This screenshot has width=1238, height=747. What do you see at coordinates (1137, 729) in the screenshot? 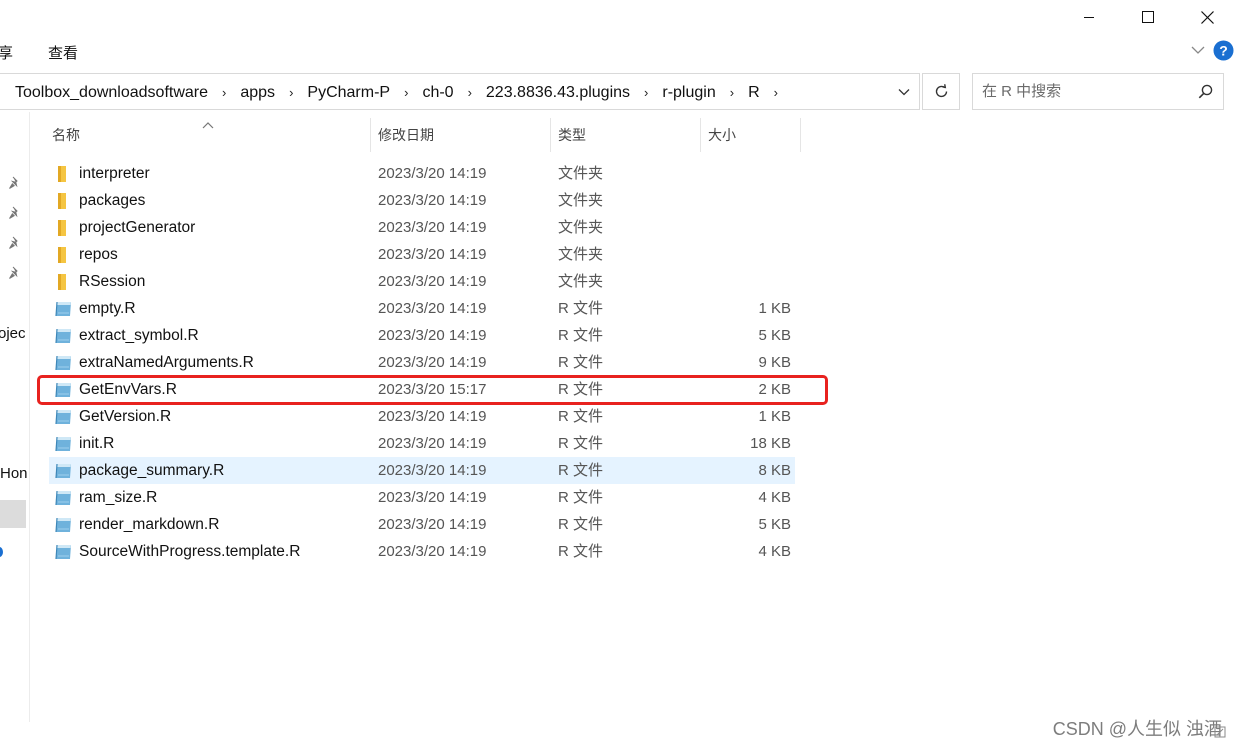
I see `watermark: CSDN @人生似 浊酒` at bounding box center [1137, 729].